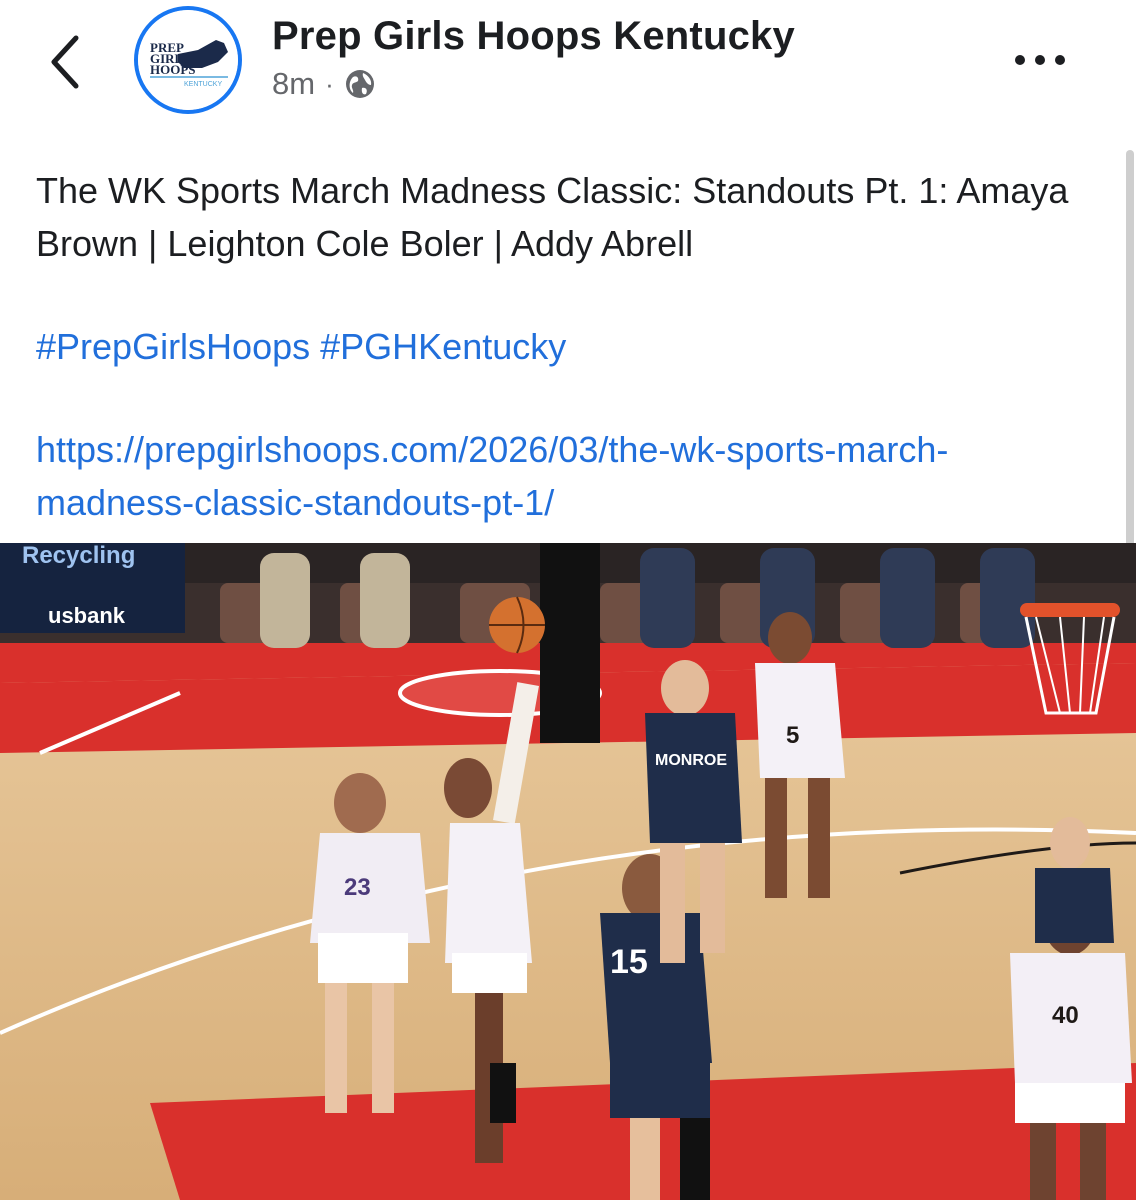 Image resolution: width=1136 pixels, height=1200 pixels. What do you see at coordinates (691, 760) in the screenshot?
I see `team-text: MONROE` at bounding box center [691, 760].